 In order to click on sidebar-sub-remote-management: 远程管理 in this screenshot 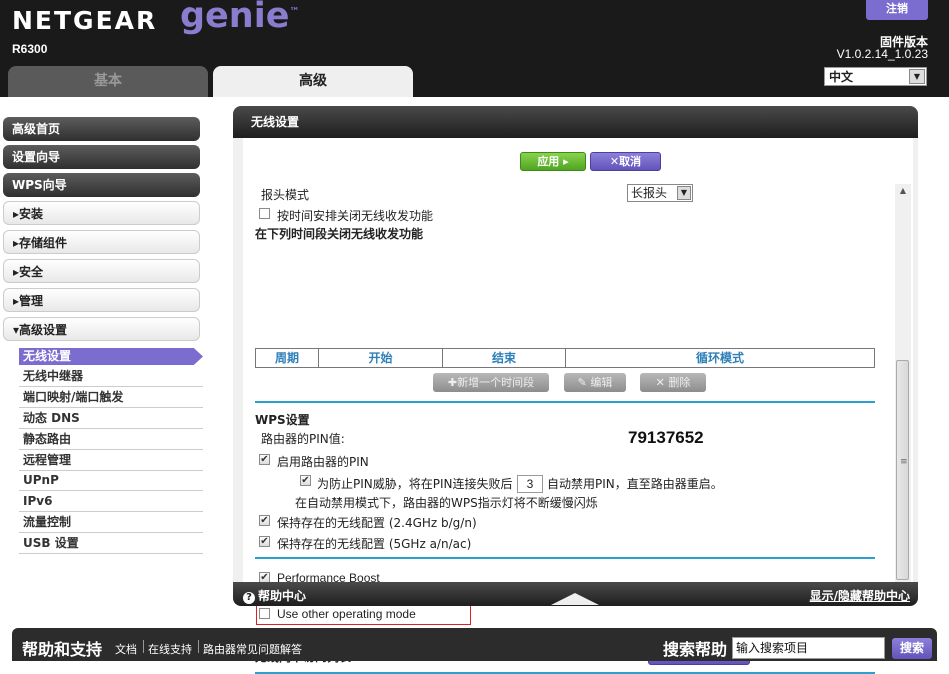, I will do `click(111, 461)`.